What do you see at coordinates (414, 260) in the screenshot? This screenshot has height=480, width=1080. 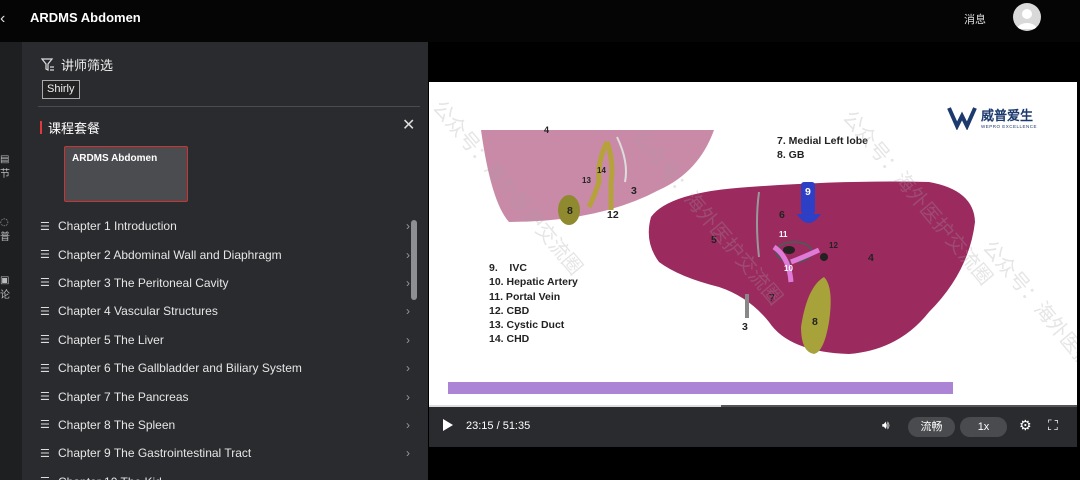 I see `scrollbar` at bounding box center [414, 260].